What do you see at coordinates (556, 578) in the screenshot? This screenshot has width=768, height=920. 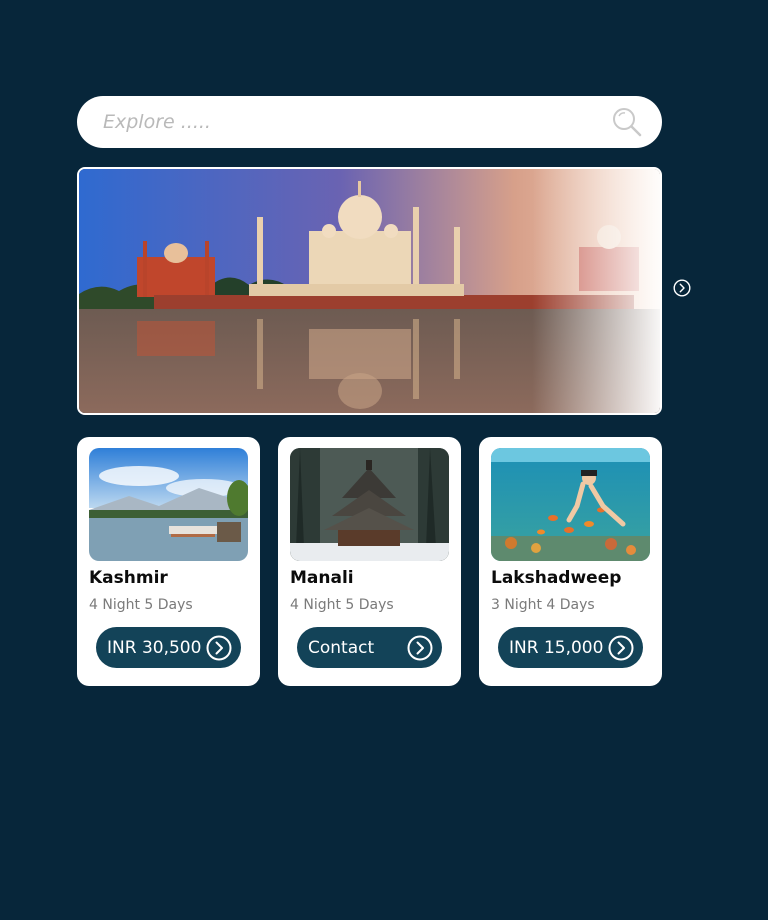 I see `destination-title: Lakshadweep` at bounding box center [556, 578].